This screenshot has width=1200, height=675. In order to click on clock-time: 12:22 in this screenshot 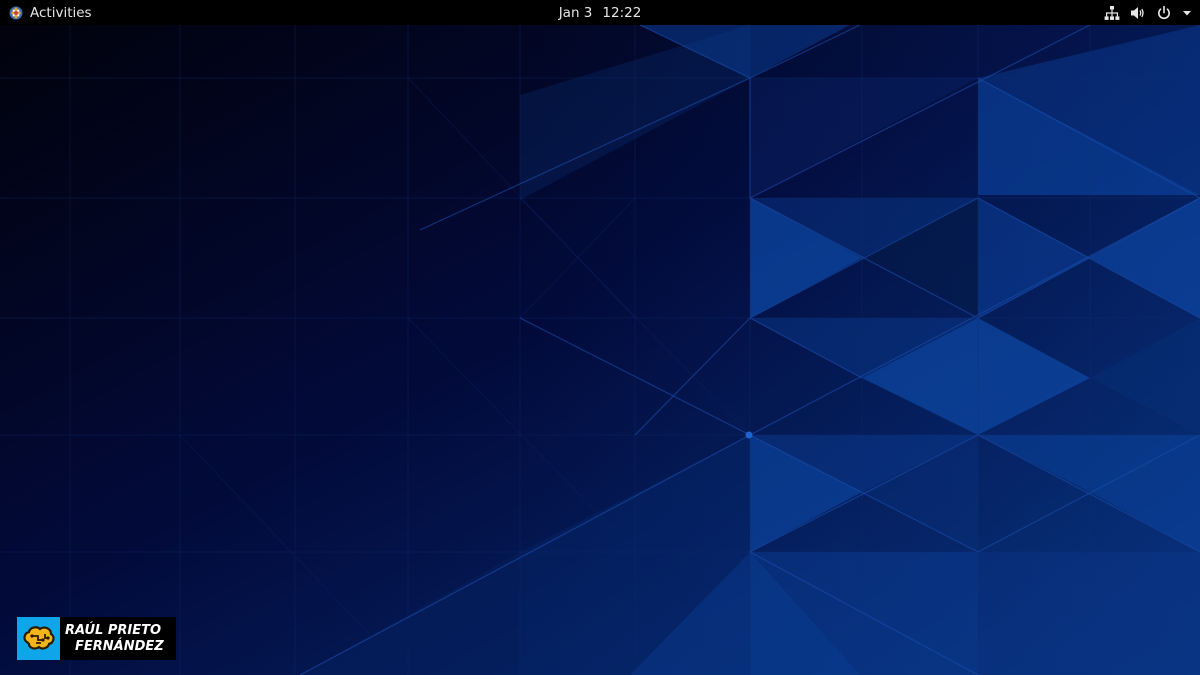, I will do `click(621, 13)`.